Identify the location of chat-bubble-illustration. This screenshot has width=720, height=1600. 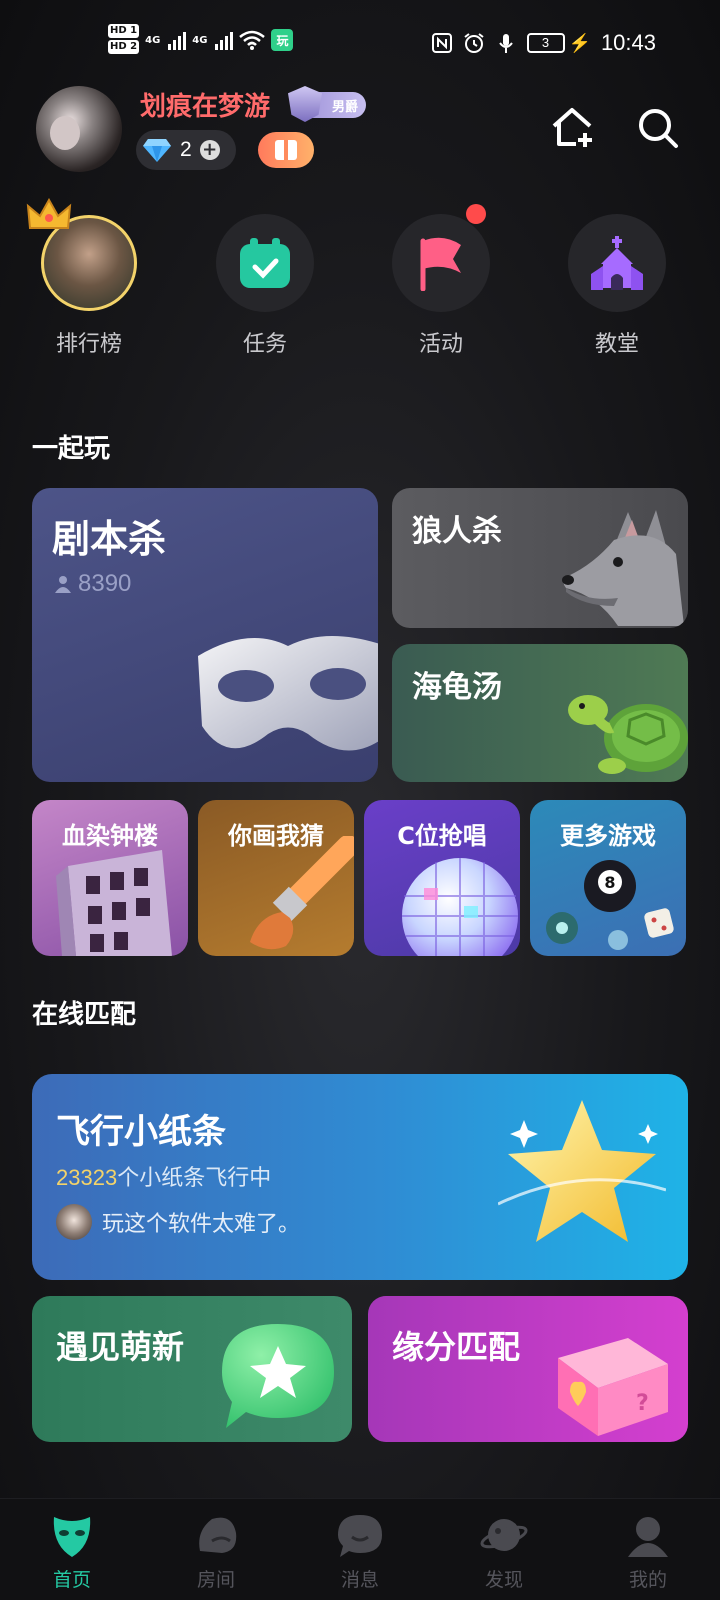
(278, 1376).